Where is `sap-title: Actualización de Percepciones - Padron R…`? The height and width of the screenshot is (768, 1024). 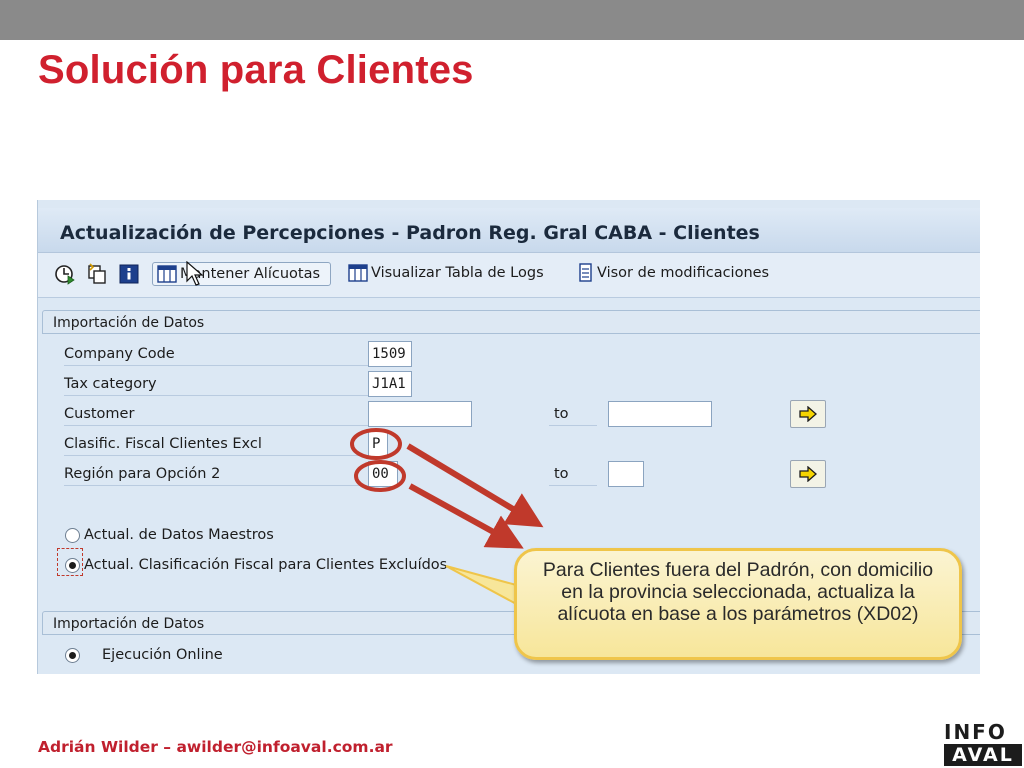 sap-title: Actualización de Percepciones - Padron R… is located at coordinates (410, 233).